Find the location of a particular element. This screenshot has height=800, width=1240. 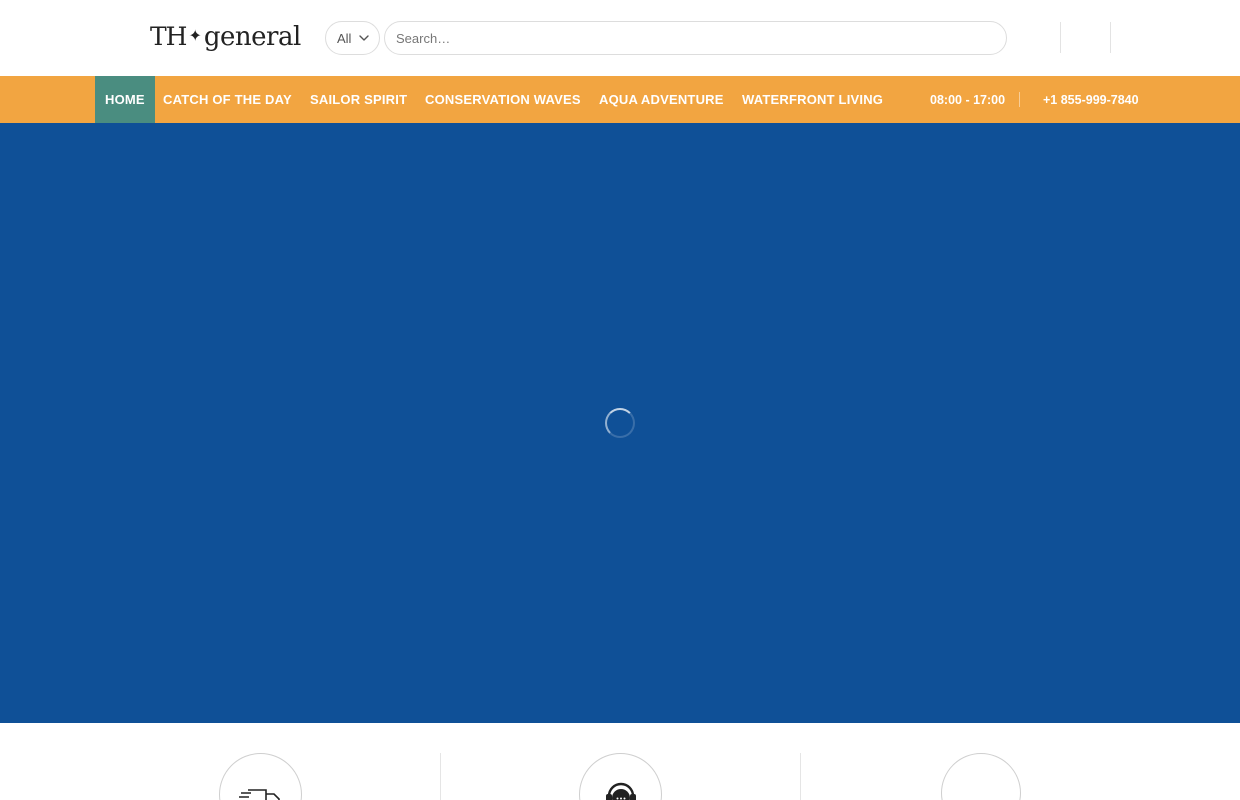

nav-item-label: CONSERVATION WAVES is located at coordinates (503, 99).